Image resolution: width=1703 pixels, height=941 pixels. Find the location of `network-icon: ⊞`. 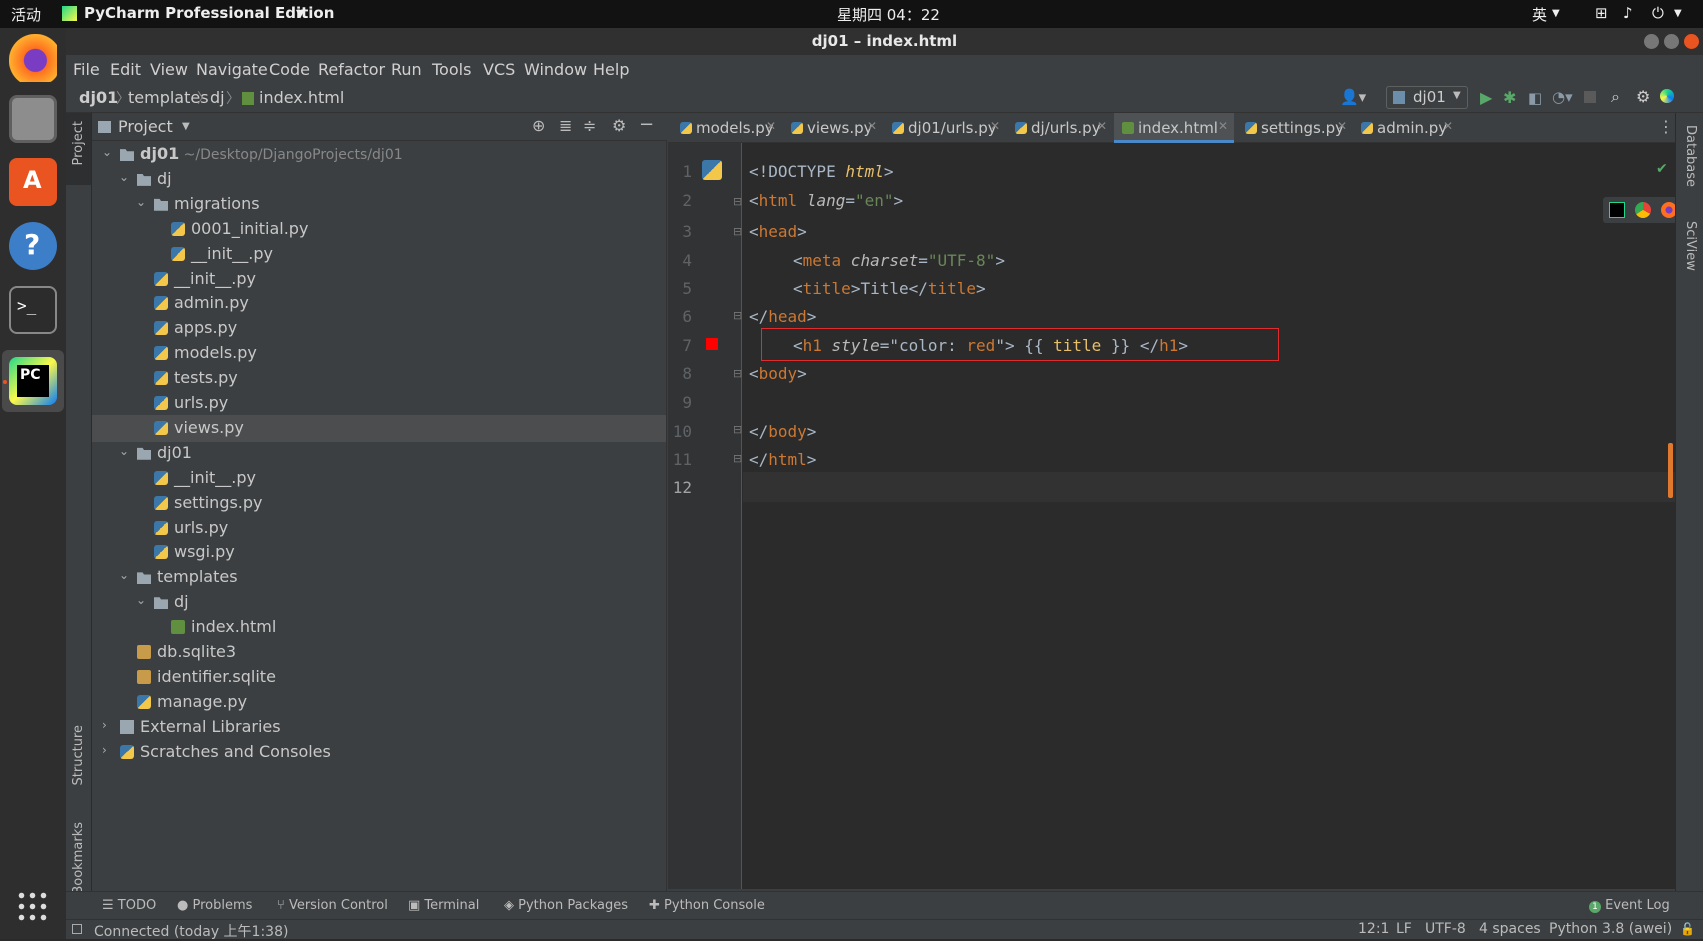

network-icon: ⊞ is located at coordinates (1601, 13).